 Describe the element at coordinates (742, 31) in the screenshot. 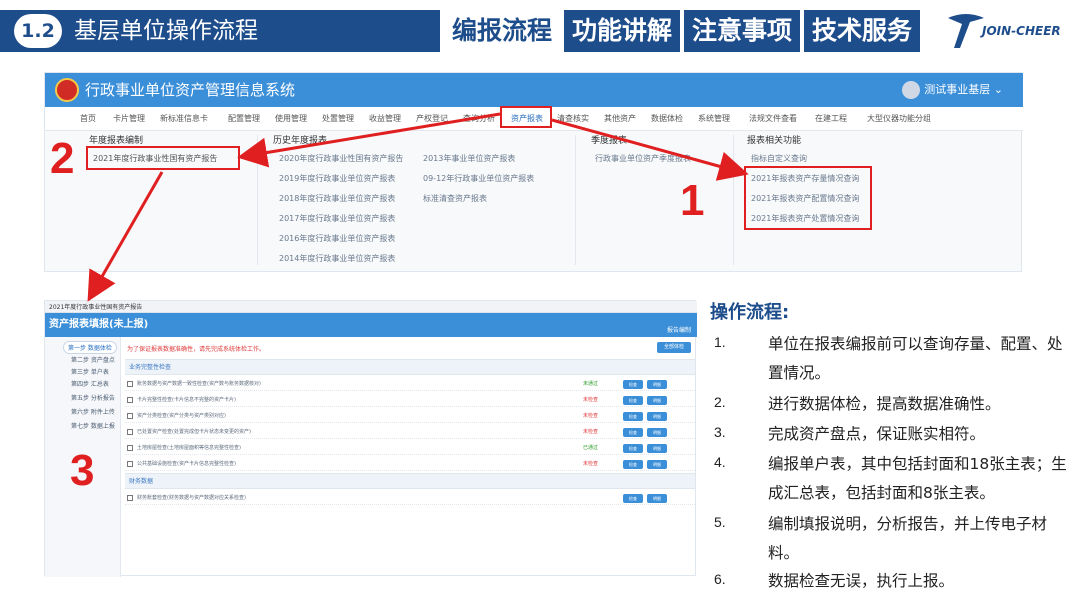

I see `tab-notes: 注意事项` at that location.